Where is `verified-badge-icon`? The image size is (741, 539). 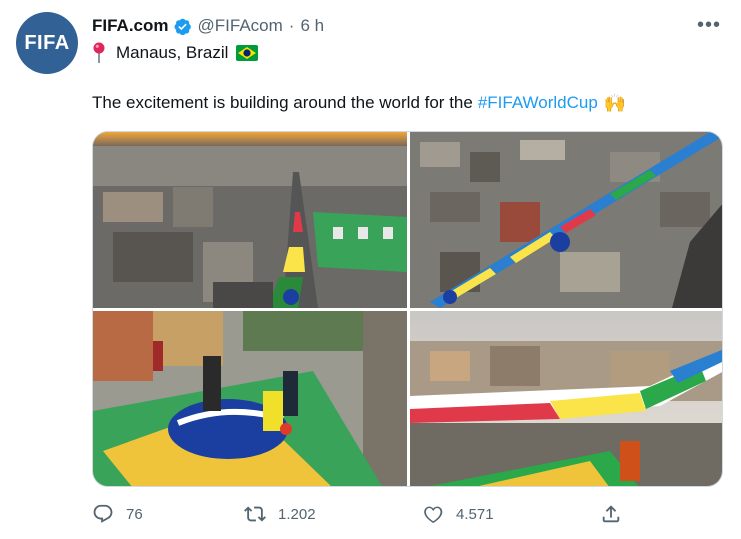
verified-badge-icon is located at coordinates (182, 26).